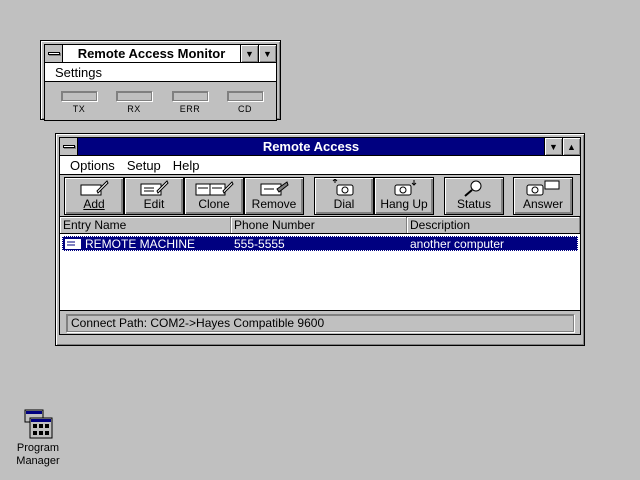 Image resolution: width=640 pixels, height=480 pixels. I want to click on rx-label: RX, so click(134, 109).